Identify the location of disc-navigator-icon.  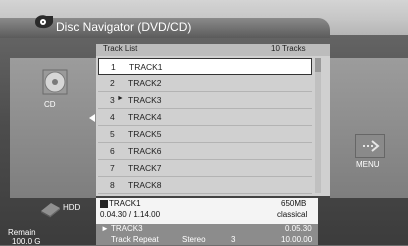
(44, 22).